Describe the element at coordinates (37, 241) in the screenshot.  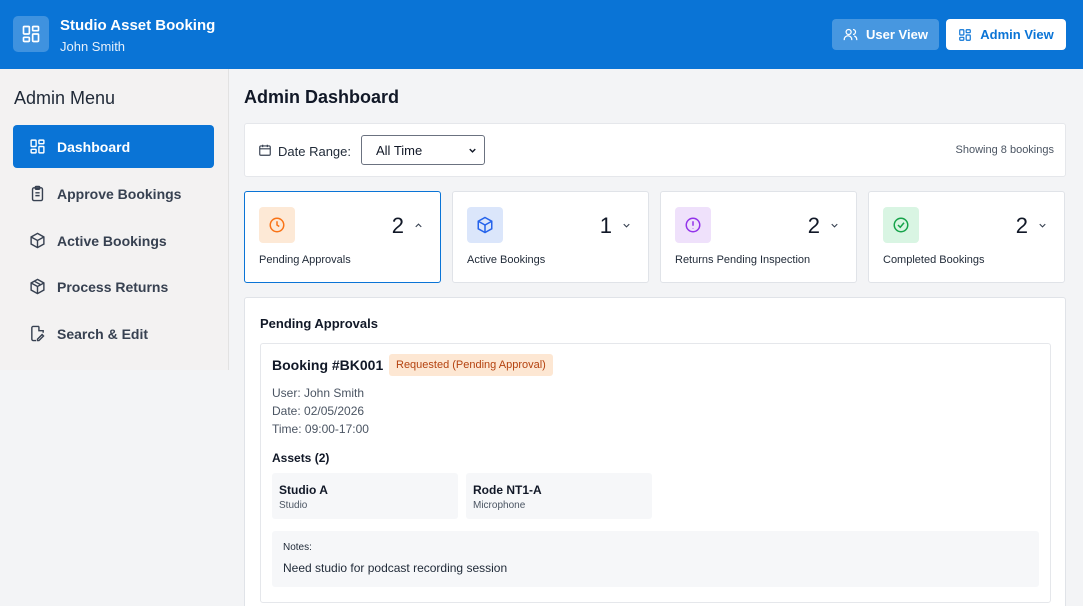
I see `package-icon` at that location.